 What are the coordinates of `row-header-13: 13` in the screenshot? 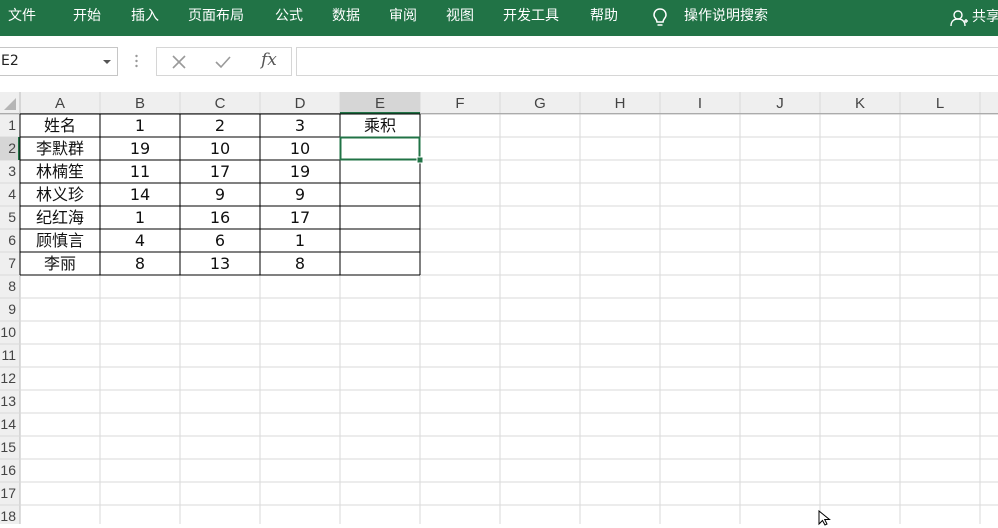 It's located at (8, 401).